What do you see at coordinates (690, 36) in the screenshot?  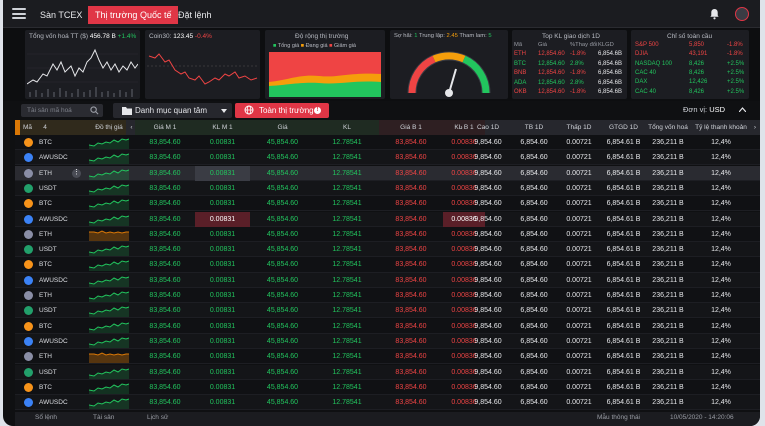 I see `global-index-title: Chỉ số toàn cầu` at bounding box center [690, 36].